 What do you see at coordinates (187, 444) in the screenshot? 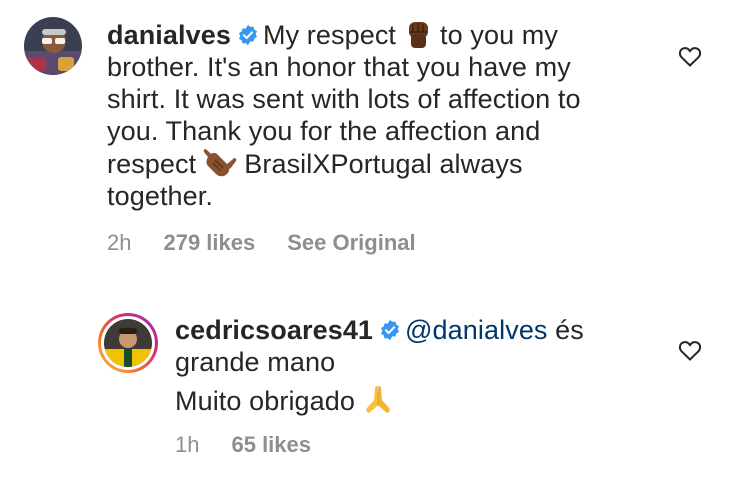
I see `timestamp: 1h` at bounding box center [187, 444].